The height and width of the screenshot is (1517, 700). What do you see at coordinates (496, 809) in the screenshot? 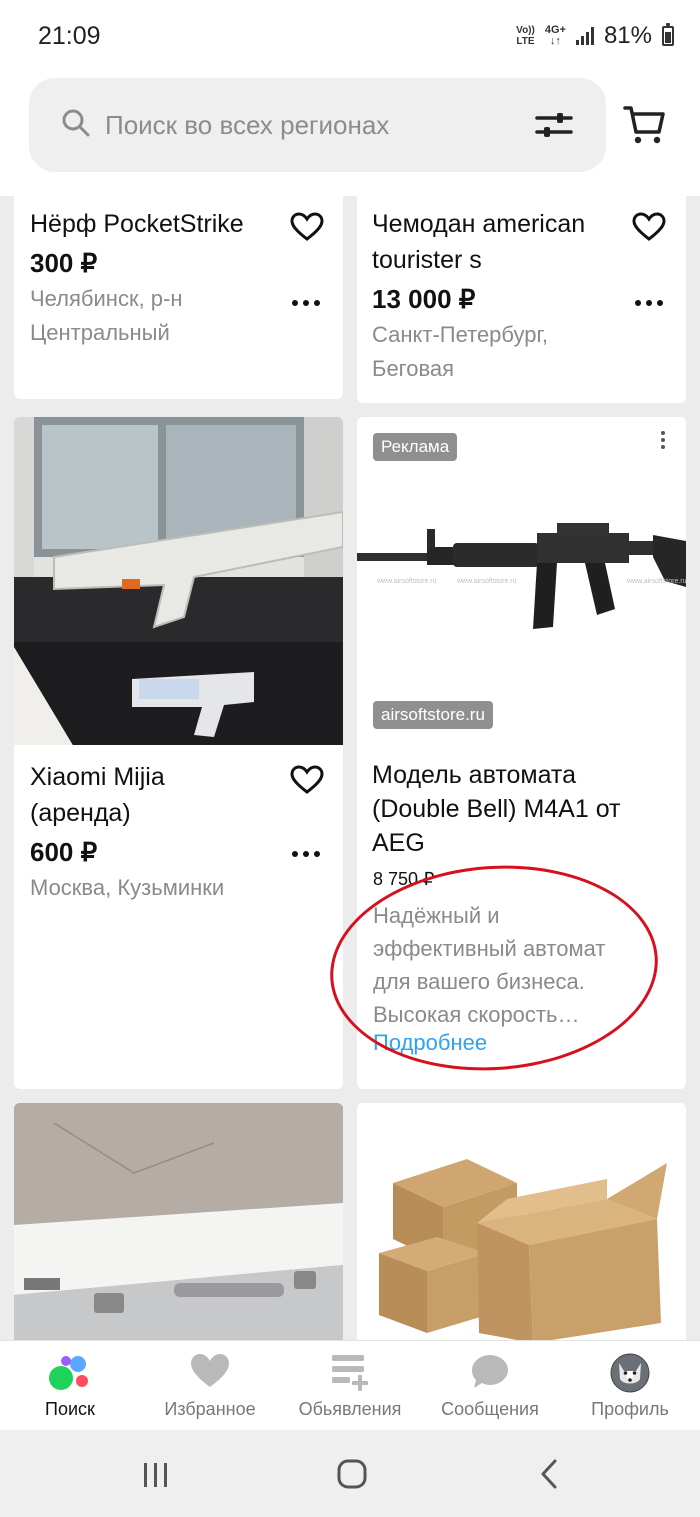
I see `ad-title-line2: (Double Bell) M4A1 от` at bounding box center [496, 809].